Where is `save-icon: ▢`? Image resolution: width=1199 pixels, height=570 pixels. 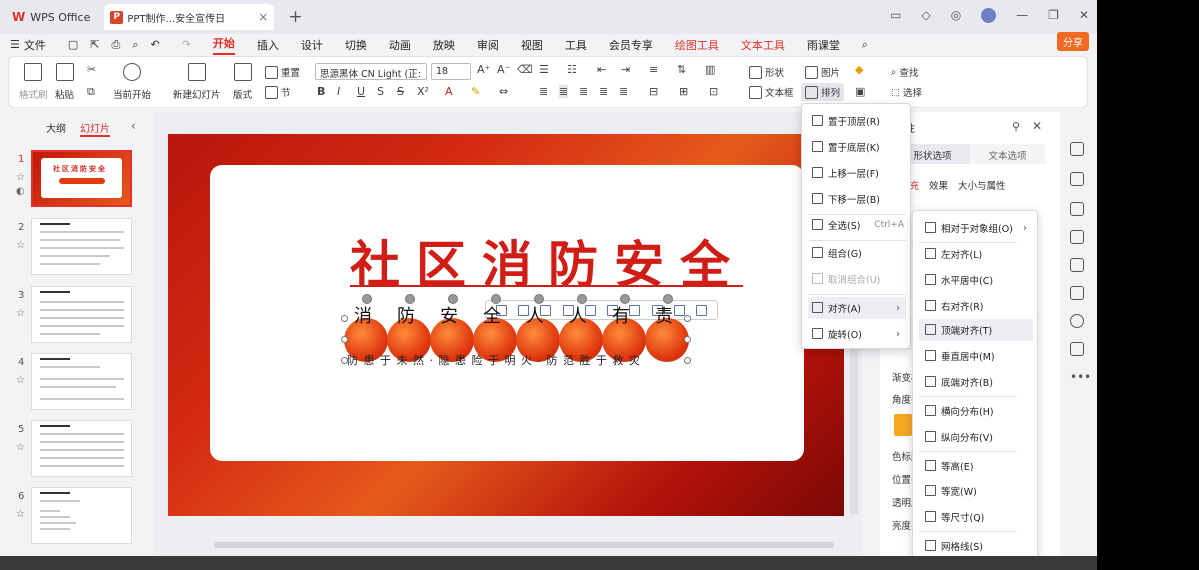
save-icon: ▢ is located at coordinates (73, 44).